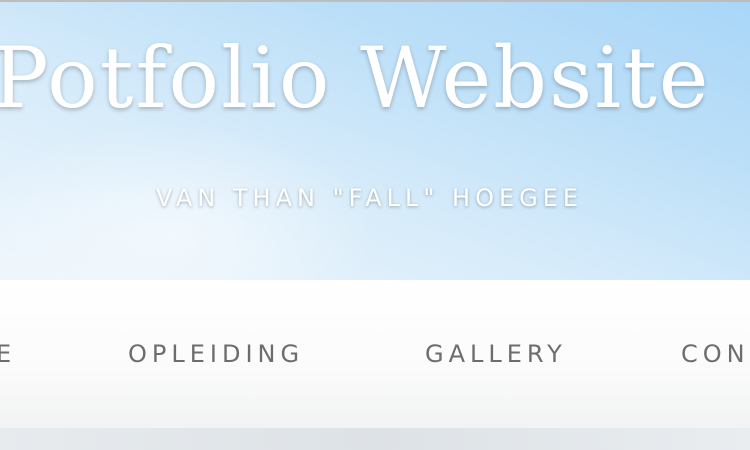 Image resolution: width=750 pixels, height=450 pixels. Describe the element at coordinates (375, 439) in the screenshot. I see `content-area-top` at that location.